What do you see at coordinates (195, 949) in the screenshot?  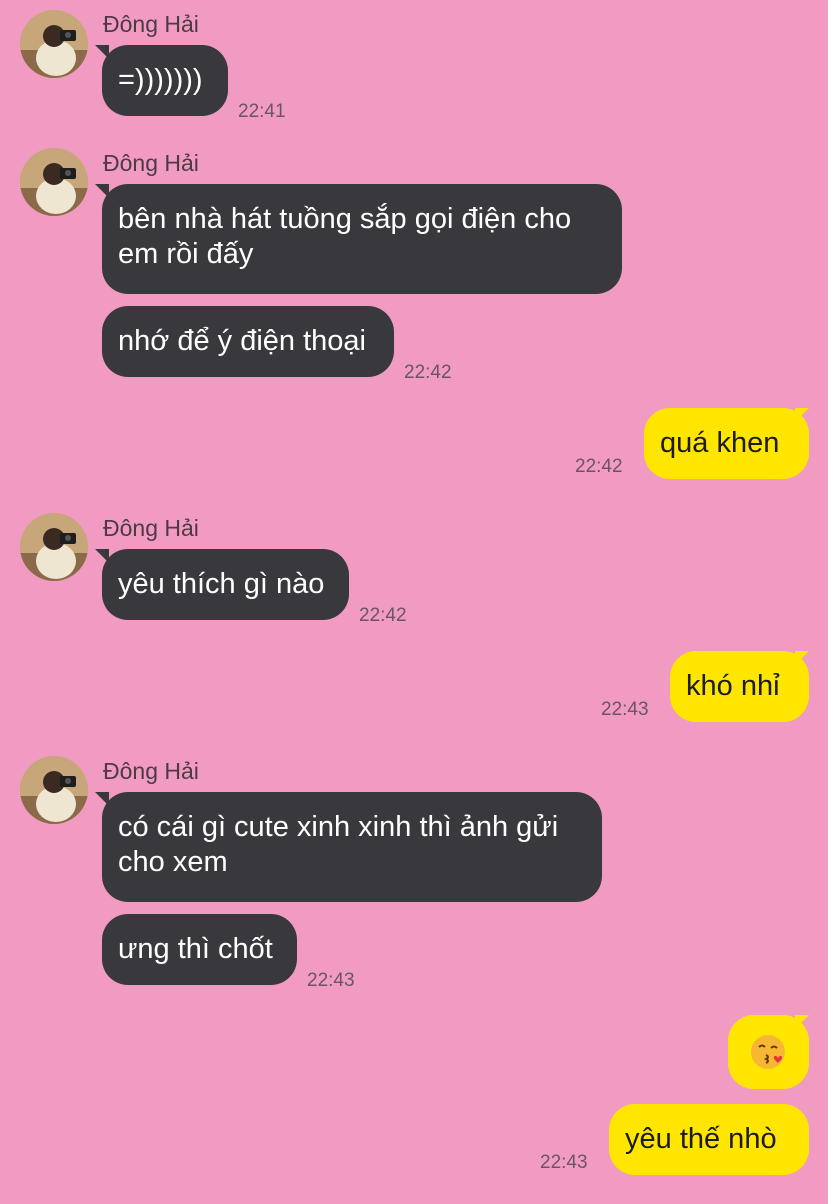 I see `message-text: ưng thì chốt` at bounding box center [195, 949].